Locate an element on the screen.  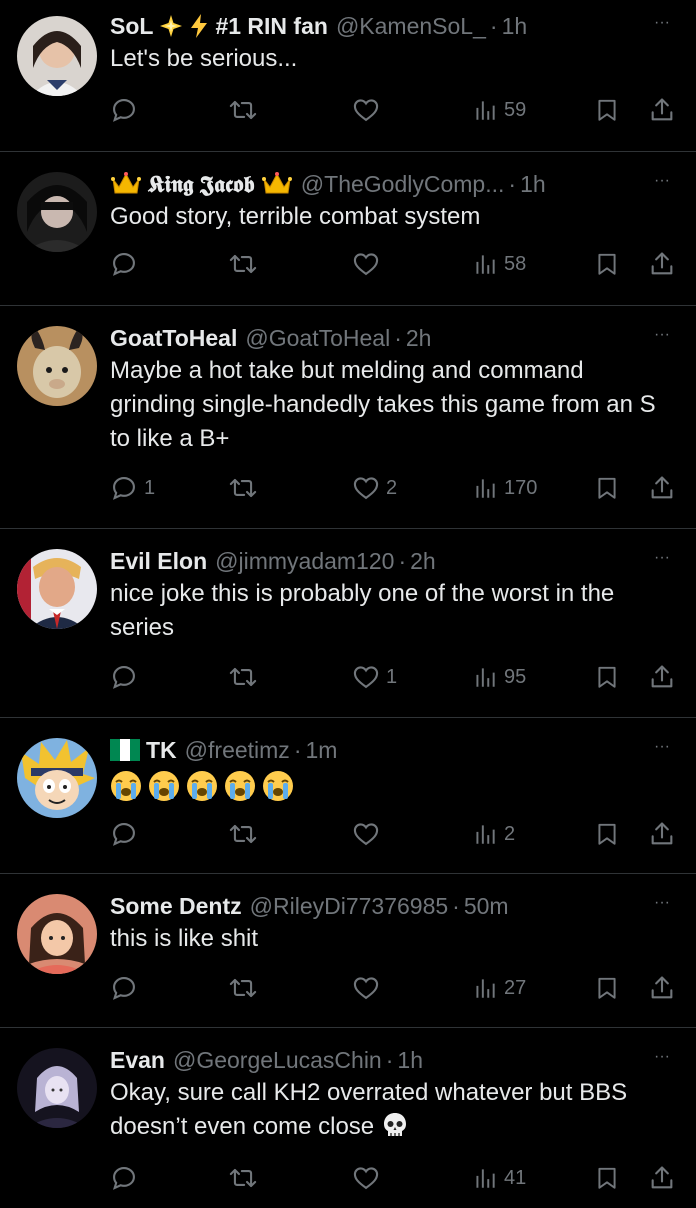
action-bar: 1 2 170 is located at coordinates (393, 488).